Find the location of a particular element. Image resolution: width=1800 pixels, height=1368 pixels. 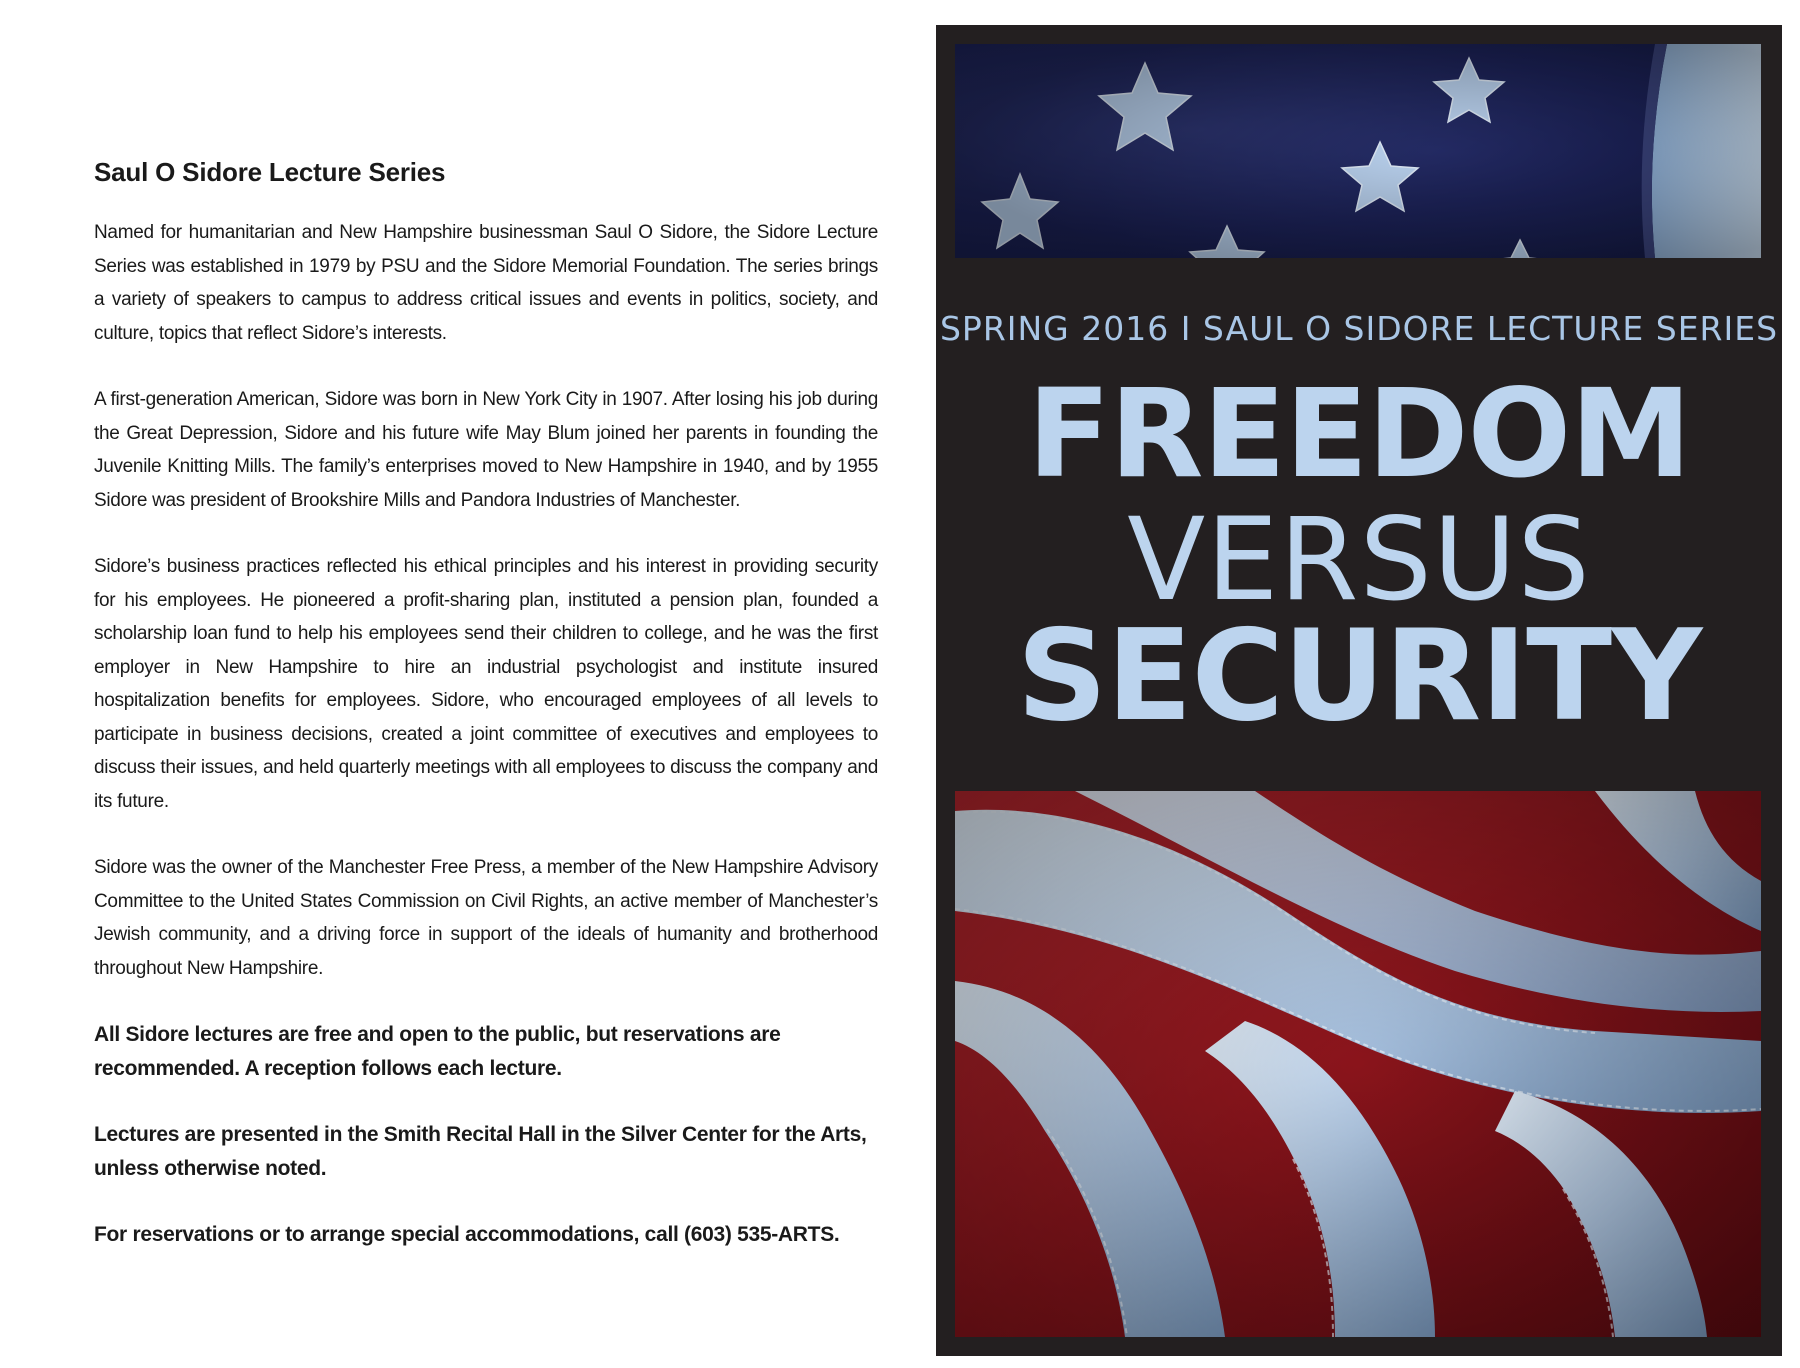

stars-field-graphic is located at coordinates (1358, 151).